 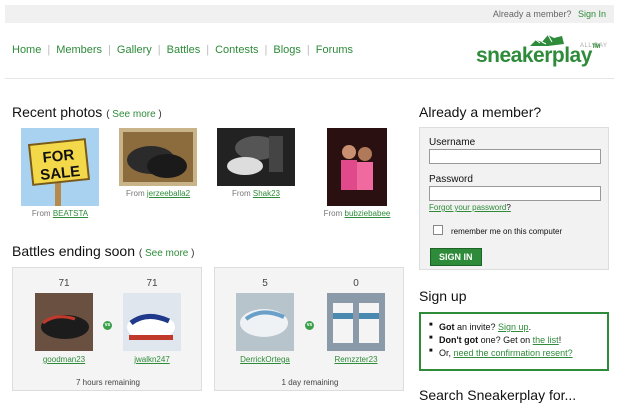 I want to click on remember-checkbox, so click(x=438, y=230).